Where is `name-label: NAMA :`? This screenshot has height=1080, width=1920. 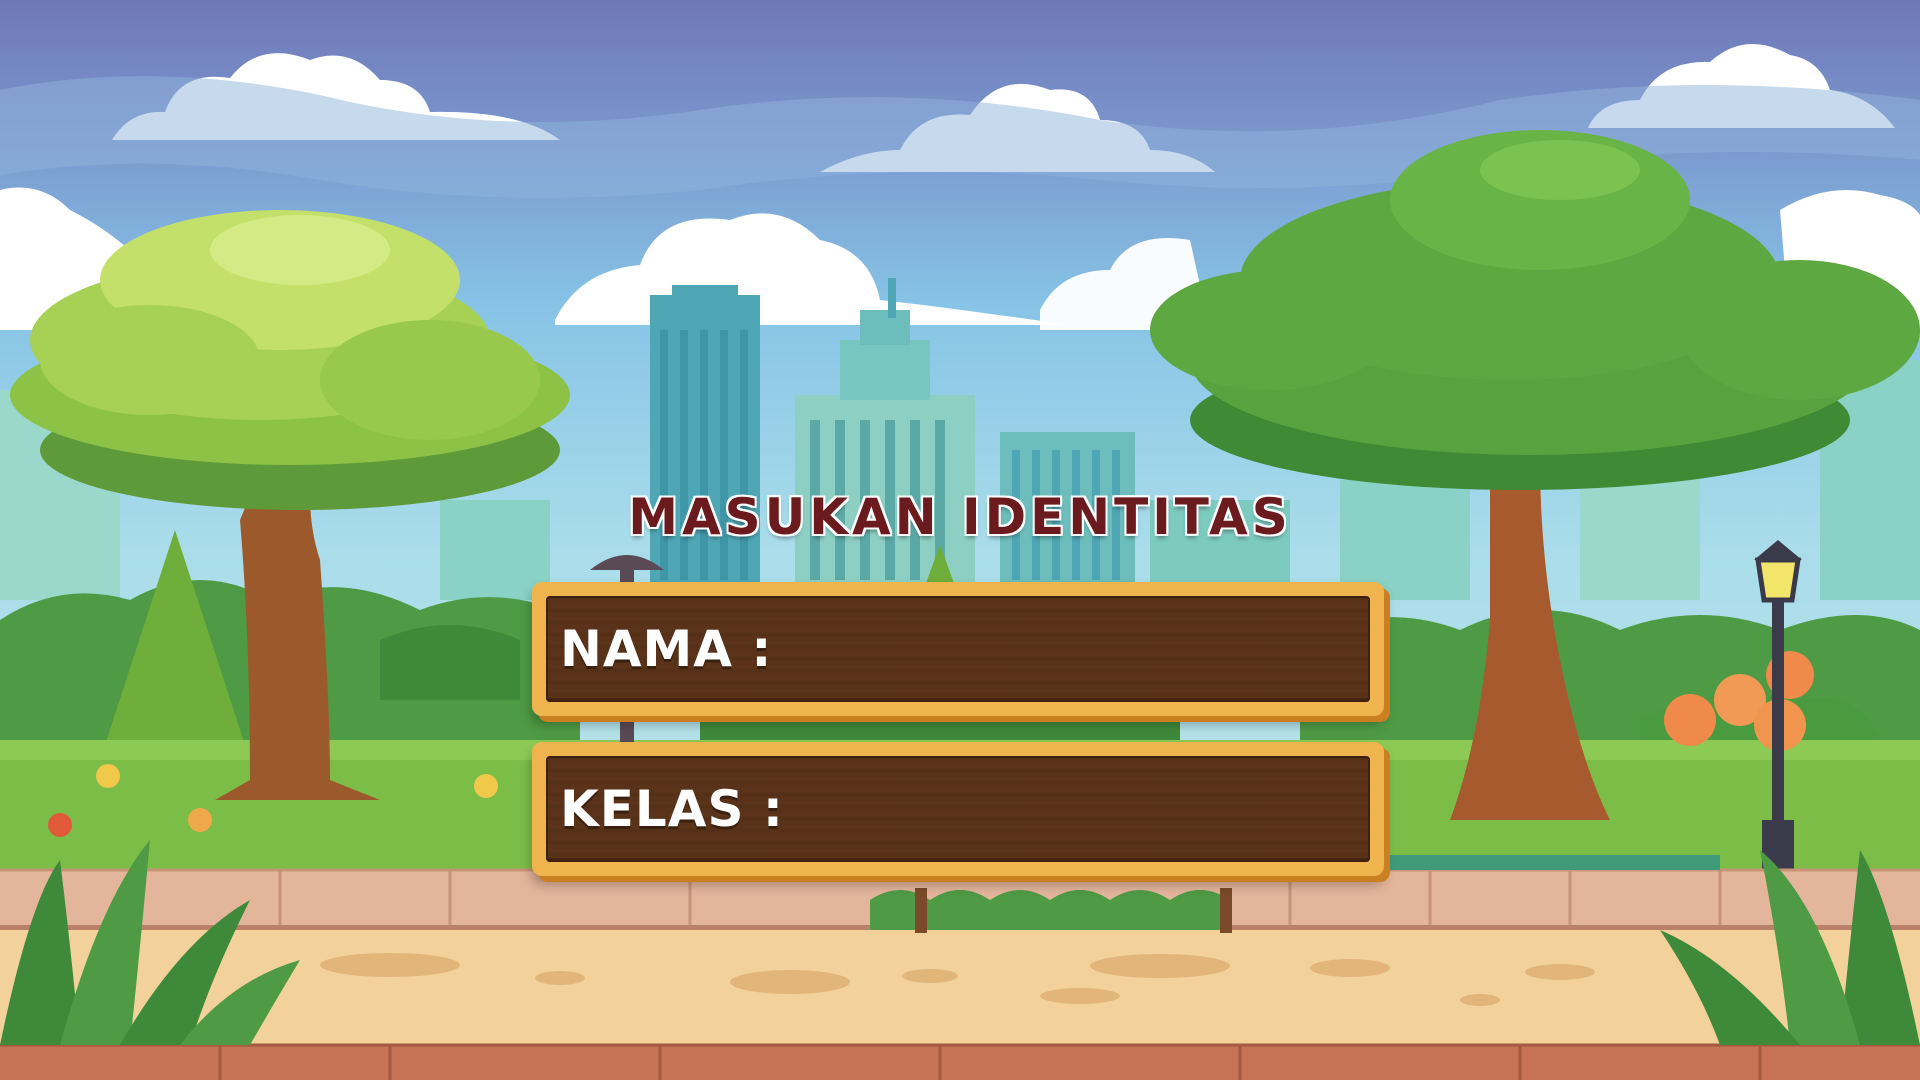 name-label: NAMA : is located at coordinates (666, 649).